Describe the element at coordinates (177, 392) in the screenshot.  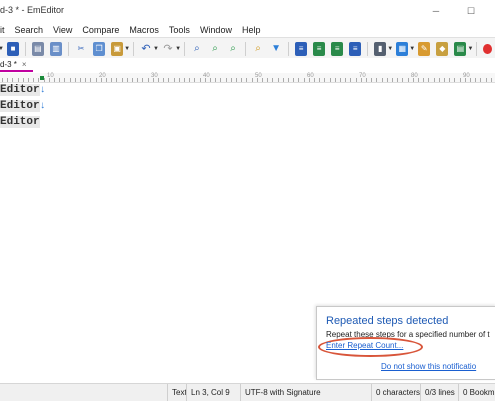
I see `status-mode: Text` at that location.